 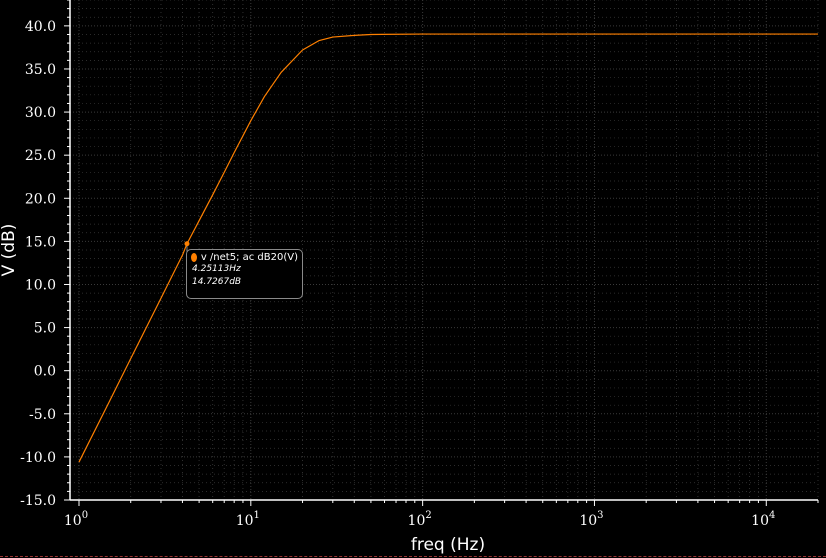 What do you see at coordinates (45, 329) in the screenshot?
I see `y-tick-label: 5.0` at bounding box center [45, 329].